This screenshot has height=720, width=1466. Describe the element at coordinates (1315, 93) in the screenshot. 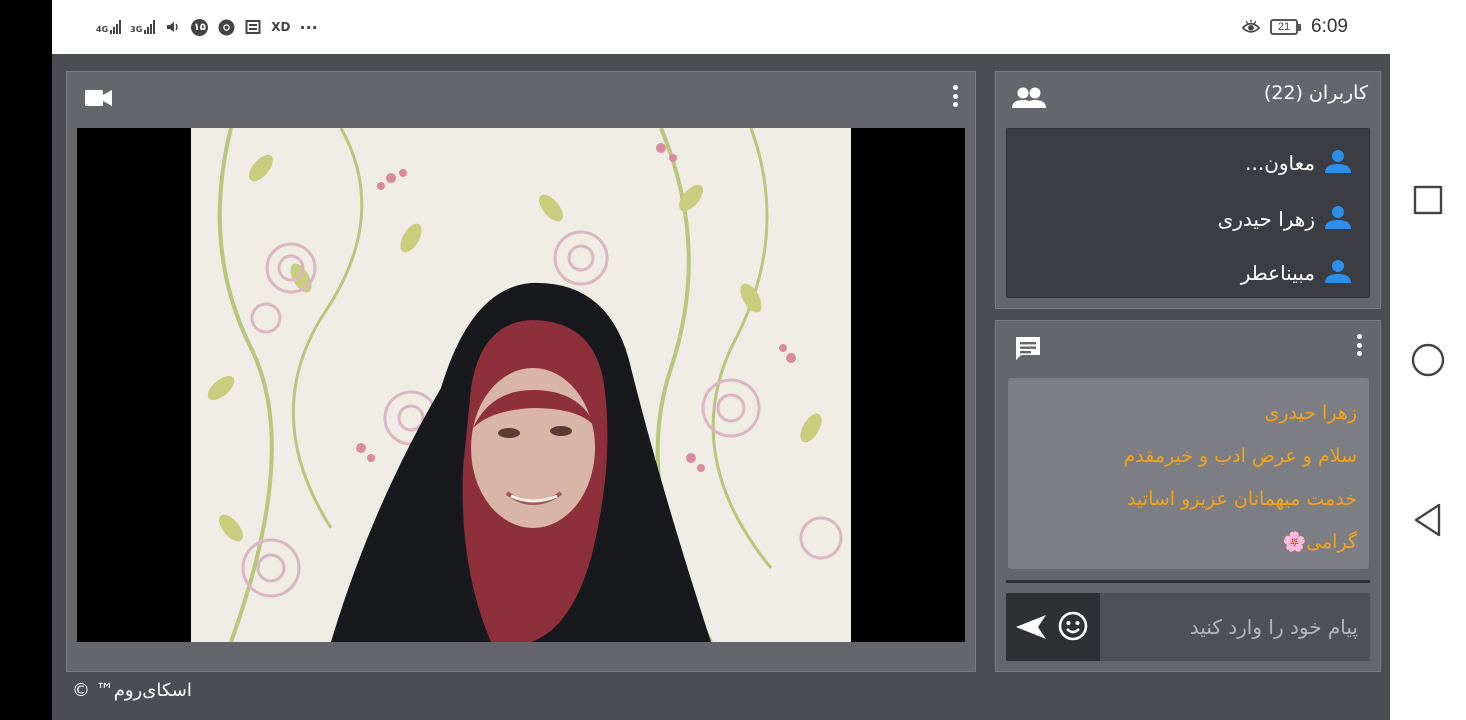

I see `users-panel-title: کاربران (22)` at that location.